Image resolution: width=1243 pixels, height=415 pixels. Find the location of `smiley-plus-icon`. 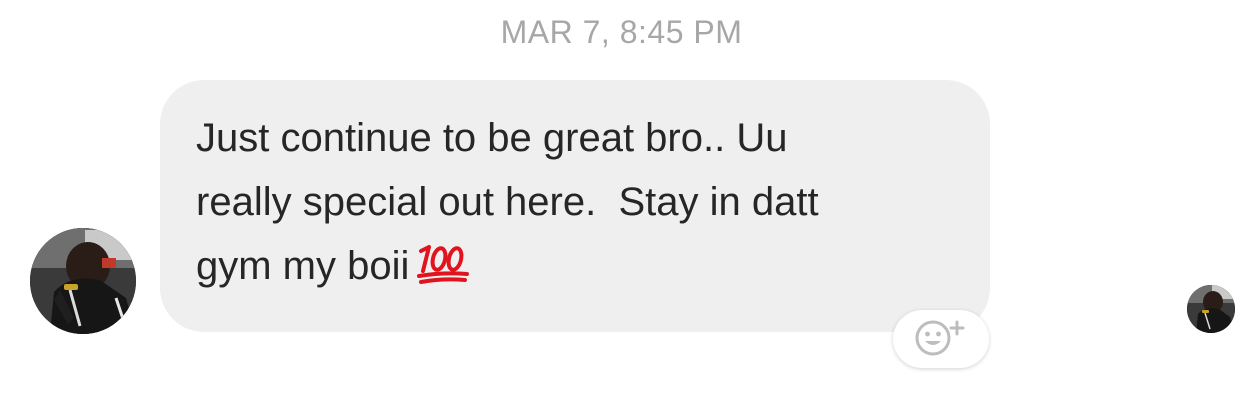

smiley-plus-icon is located at coordinates (941, 339).